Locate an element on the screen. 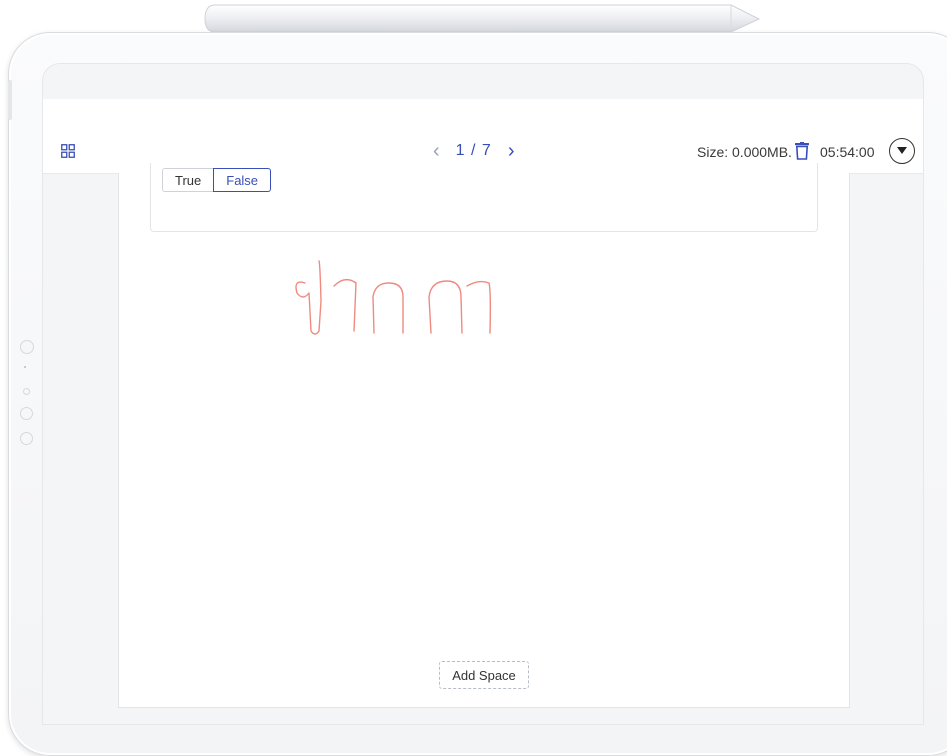  file-size-label: Size: 0.000MB. is located at coordinates (744, 152).